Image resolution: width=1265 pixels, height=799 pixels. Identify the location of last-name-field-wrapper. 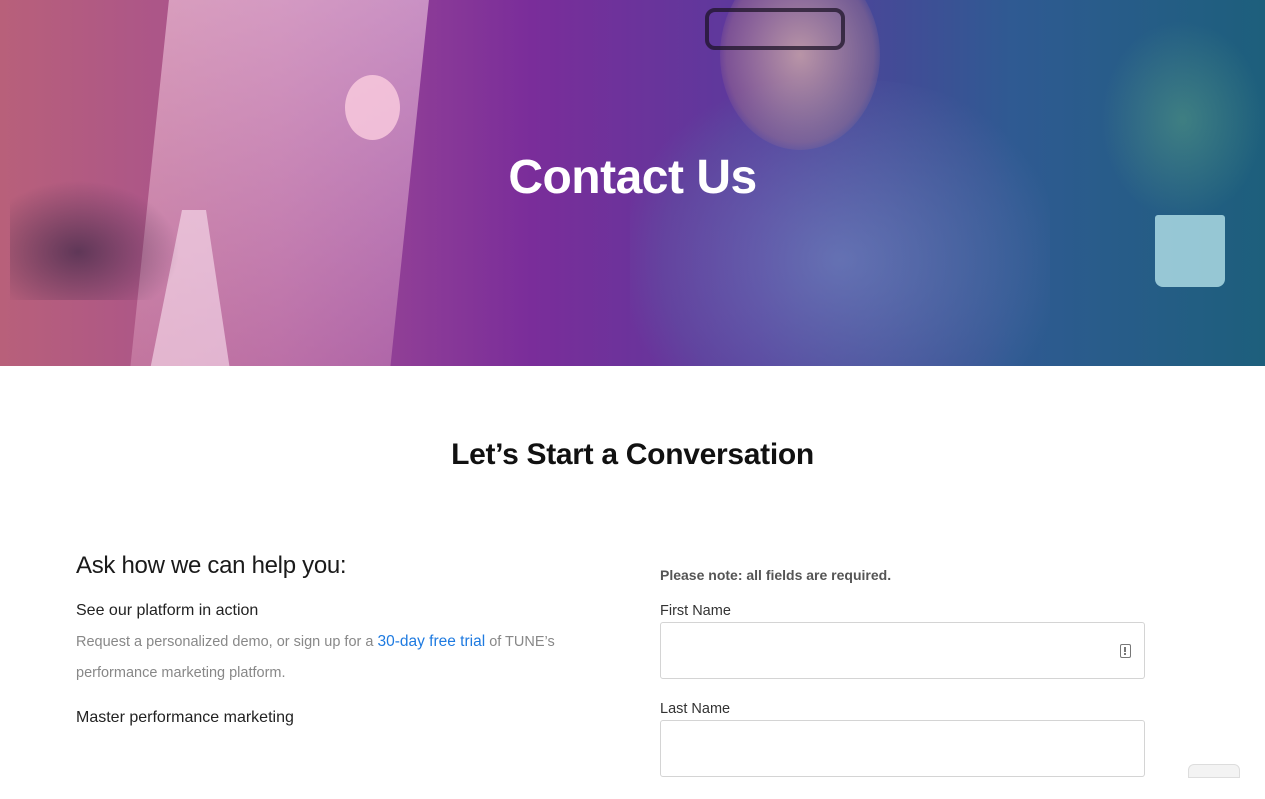
(902, 748).